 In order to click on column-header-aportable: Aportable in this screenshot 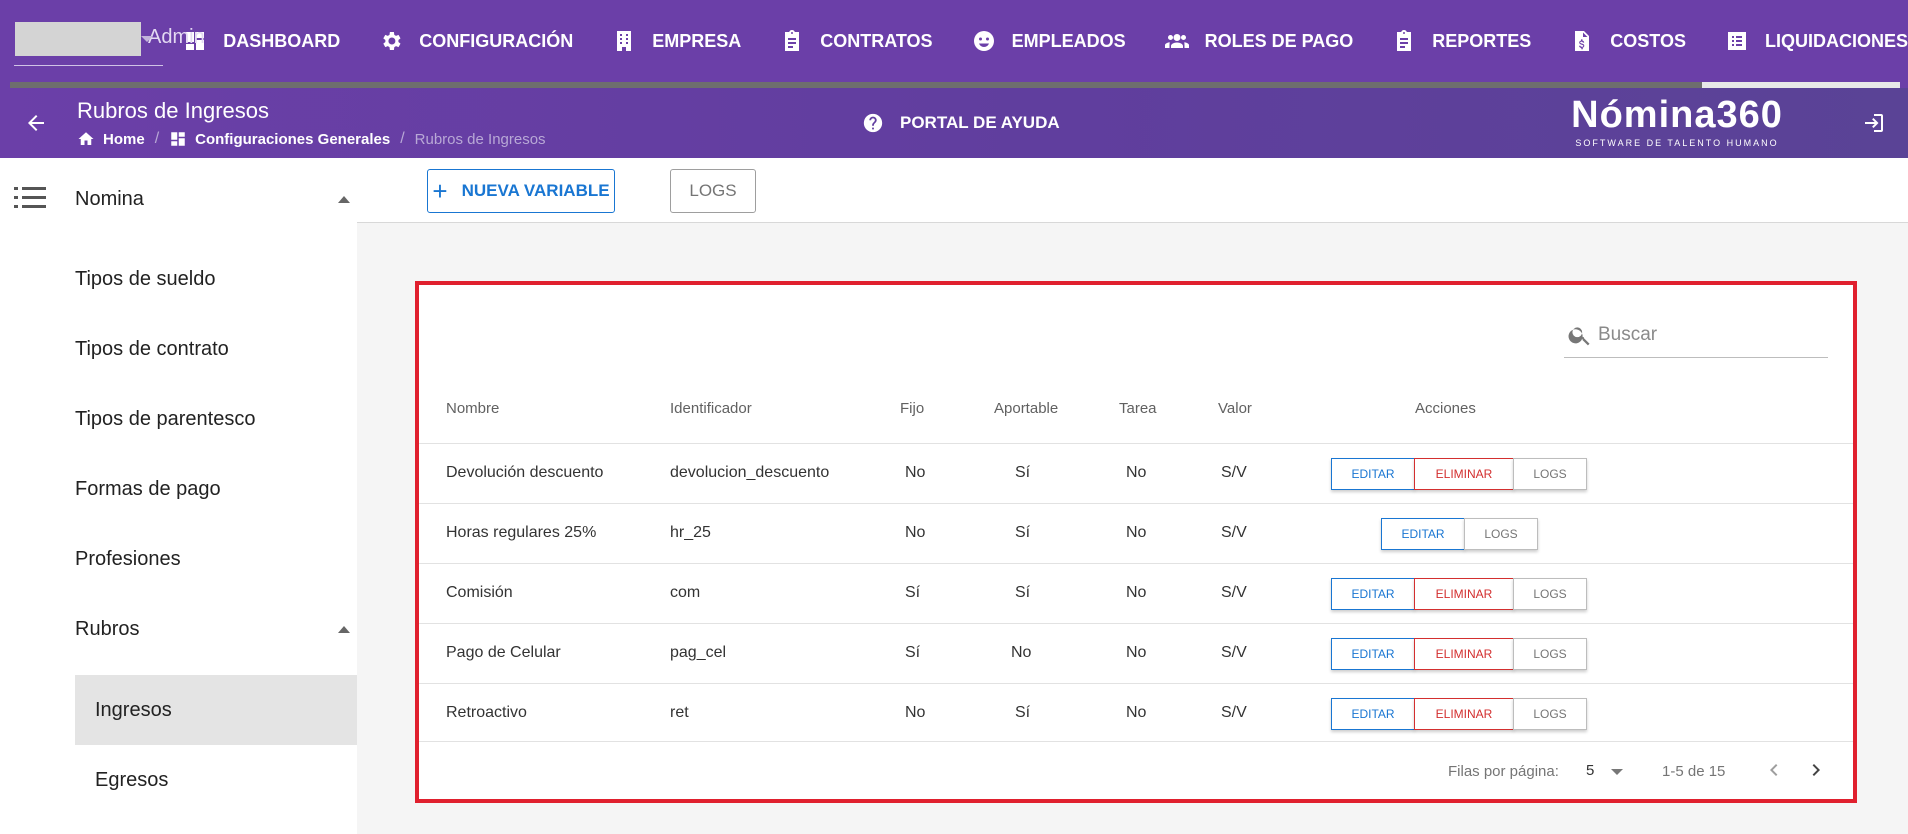, I will do `click(1026, 408)`.